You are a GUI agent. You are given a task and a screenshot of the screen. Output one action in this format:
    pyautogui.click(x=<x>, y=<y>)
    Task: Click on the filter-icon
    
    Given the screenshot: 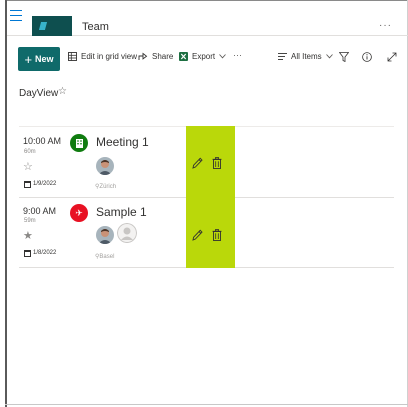 What is the action you would take?
    pyautogui.click(x=344, y=57)
    